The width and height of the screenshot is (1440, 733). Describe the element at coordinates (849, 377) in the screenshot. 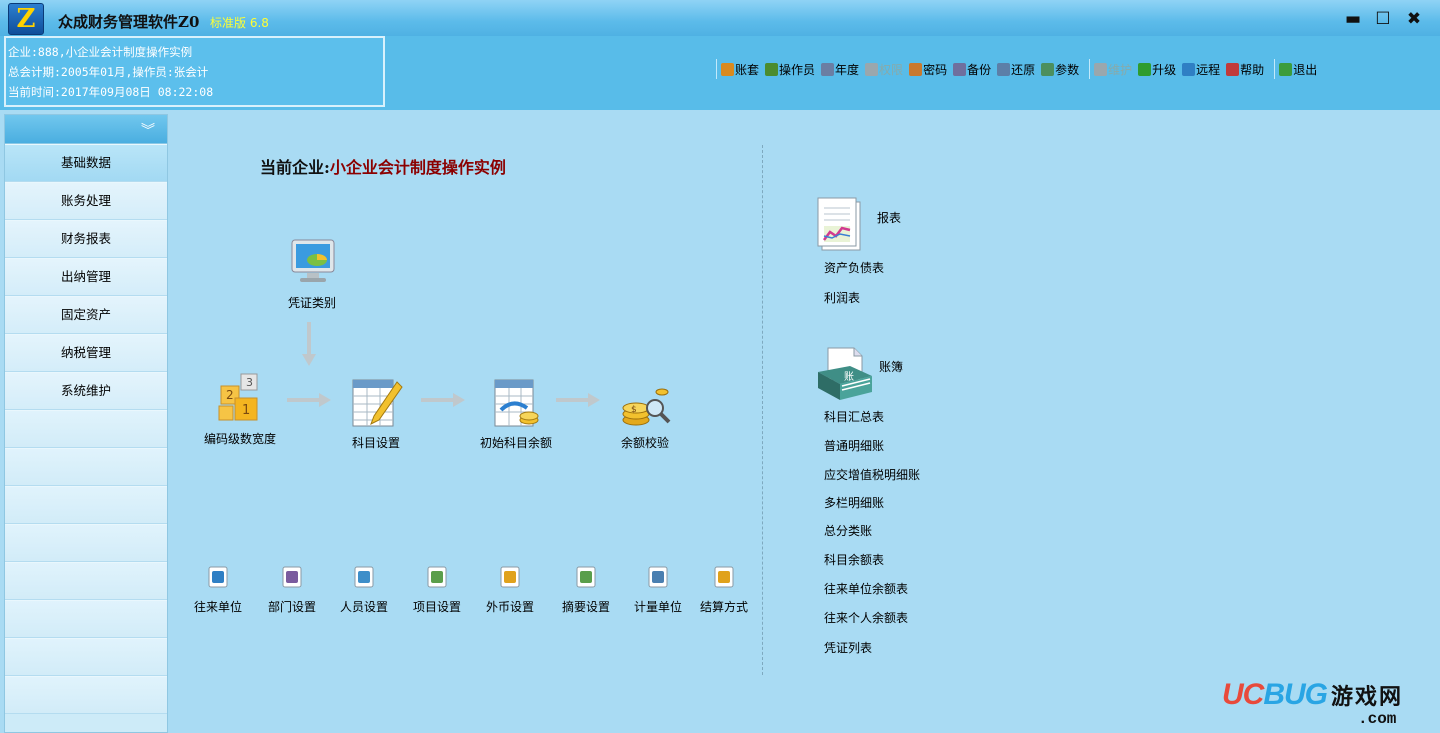

I see `svg-text: 账` at that location.